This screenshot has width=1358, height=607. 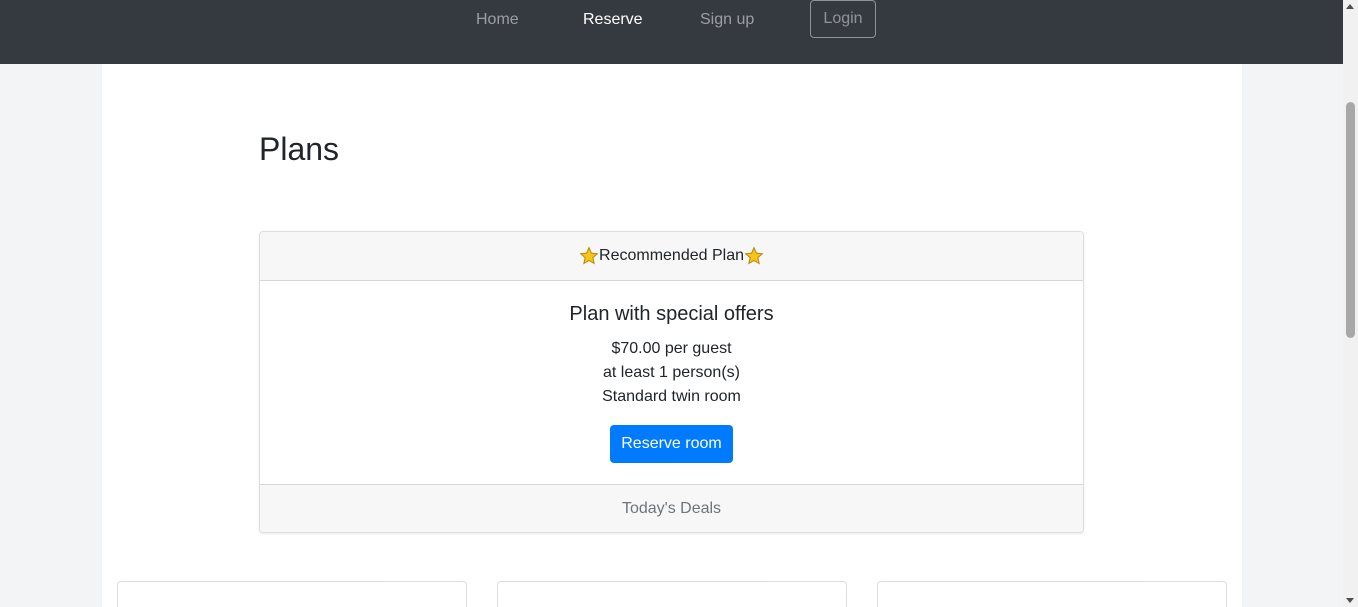 I want to click on plan-name: Plan with special offers, so click(x=671, y=314).